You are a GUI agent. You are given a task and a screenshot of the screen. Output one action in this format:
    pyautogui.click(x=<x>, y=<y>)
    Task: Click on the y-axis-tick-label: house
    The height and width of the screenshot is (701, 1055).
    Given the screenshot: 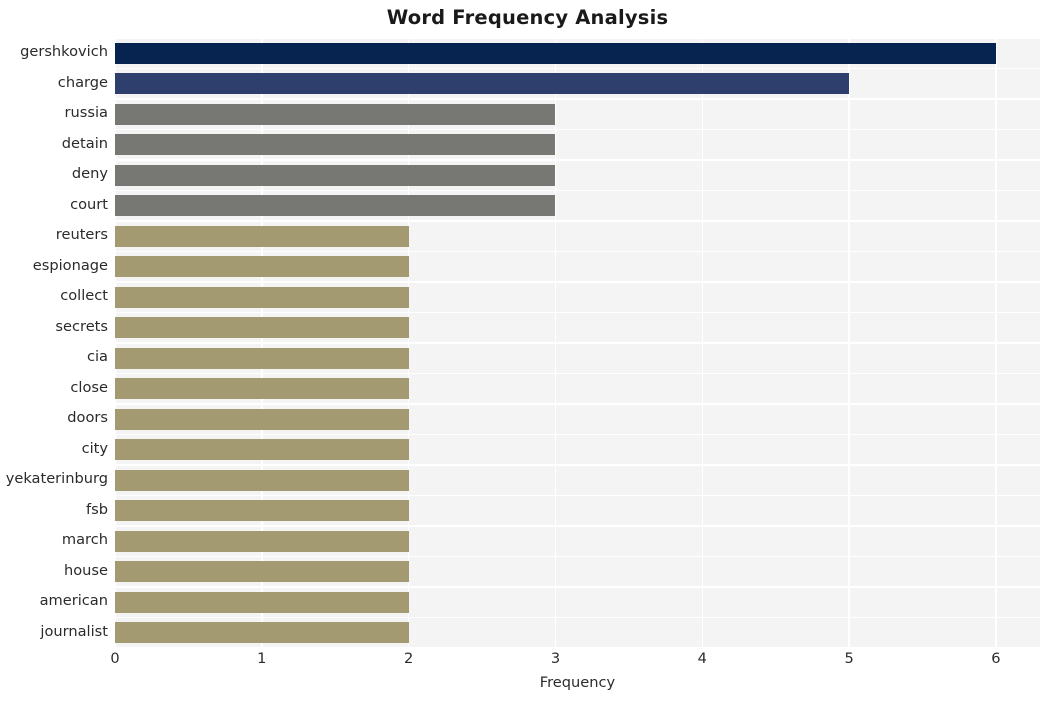 What is the action you would take?
    pyautogui.click(x=85, y=570)
    